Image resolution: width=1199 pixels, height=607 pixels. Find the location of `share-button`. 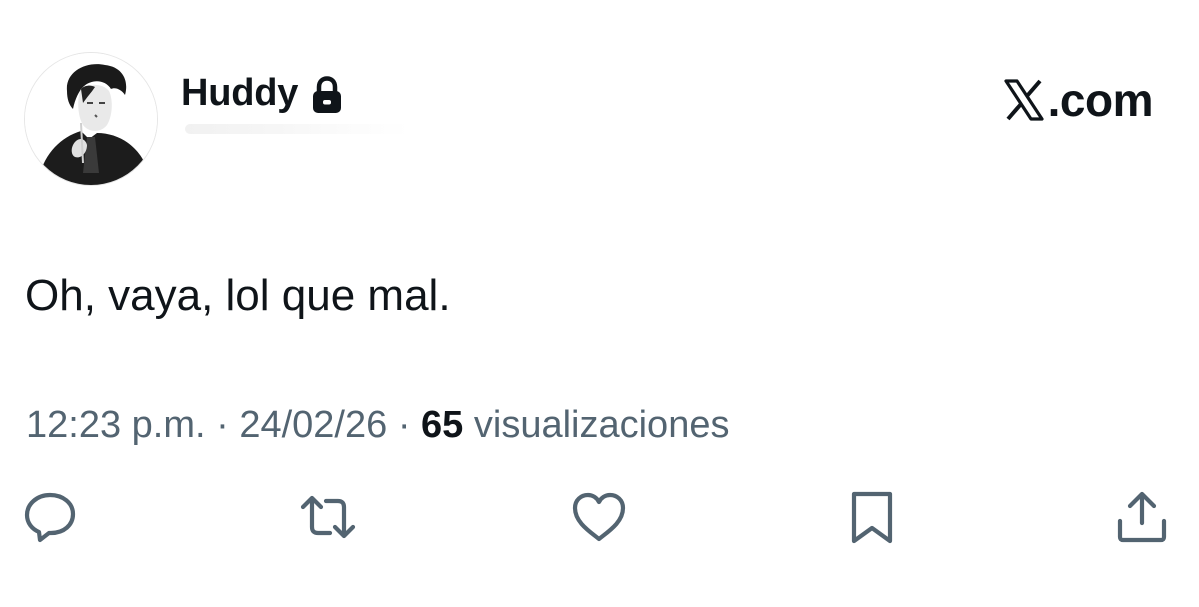

share-button is located at coordinates (1142, 517).